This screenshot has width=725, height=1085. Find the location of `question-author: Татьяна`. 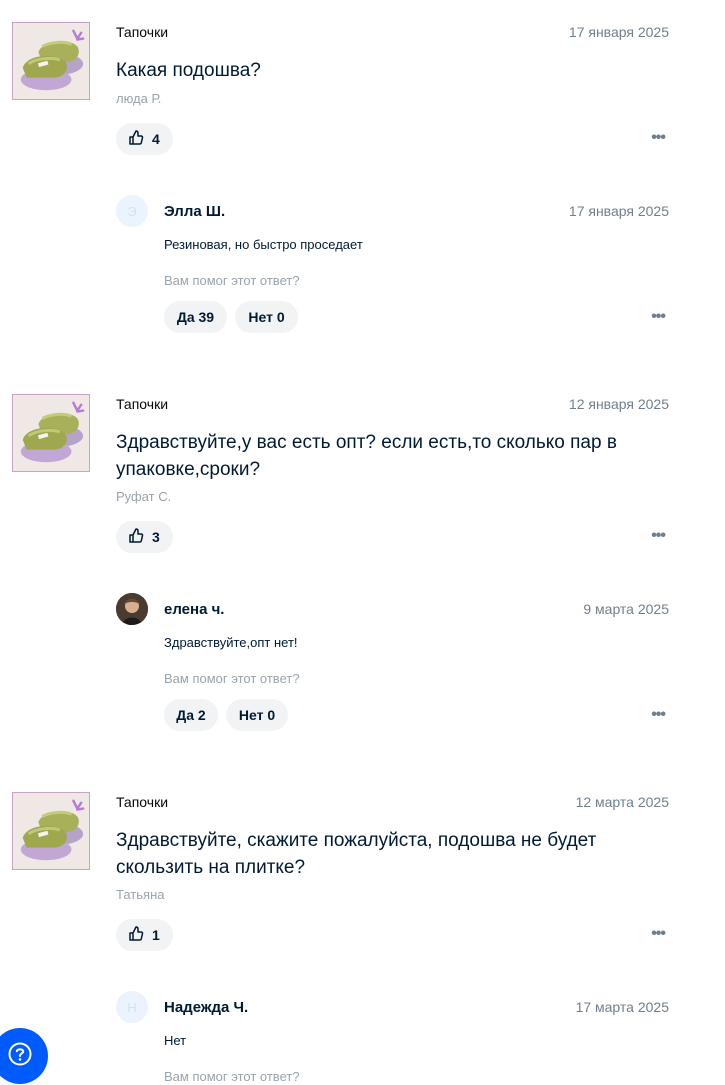

question-author: Татьяна is located at coordinates (140, 894).